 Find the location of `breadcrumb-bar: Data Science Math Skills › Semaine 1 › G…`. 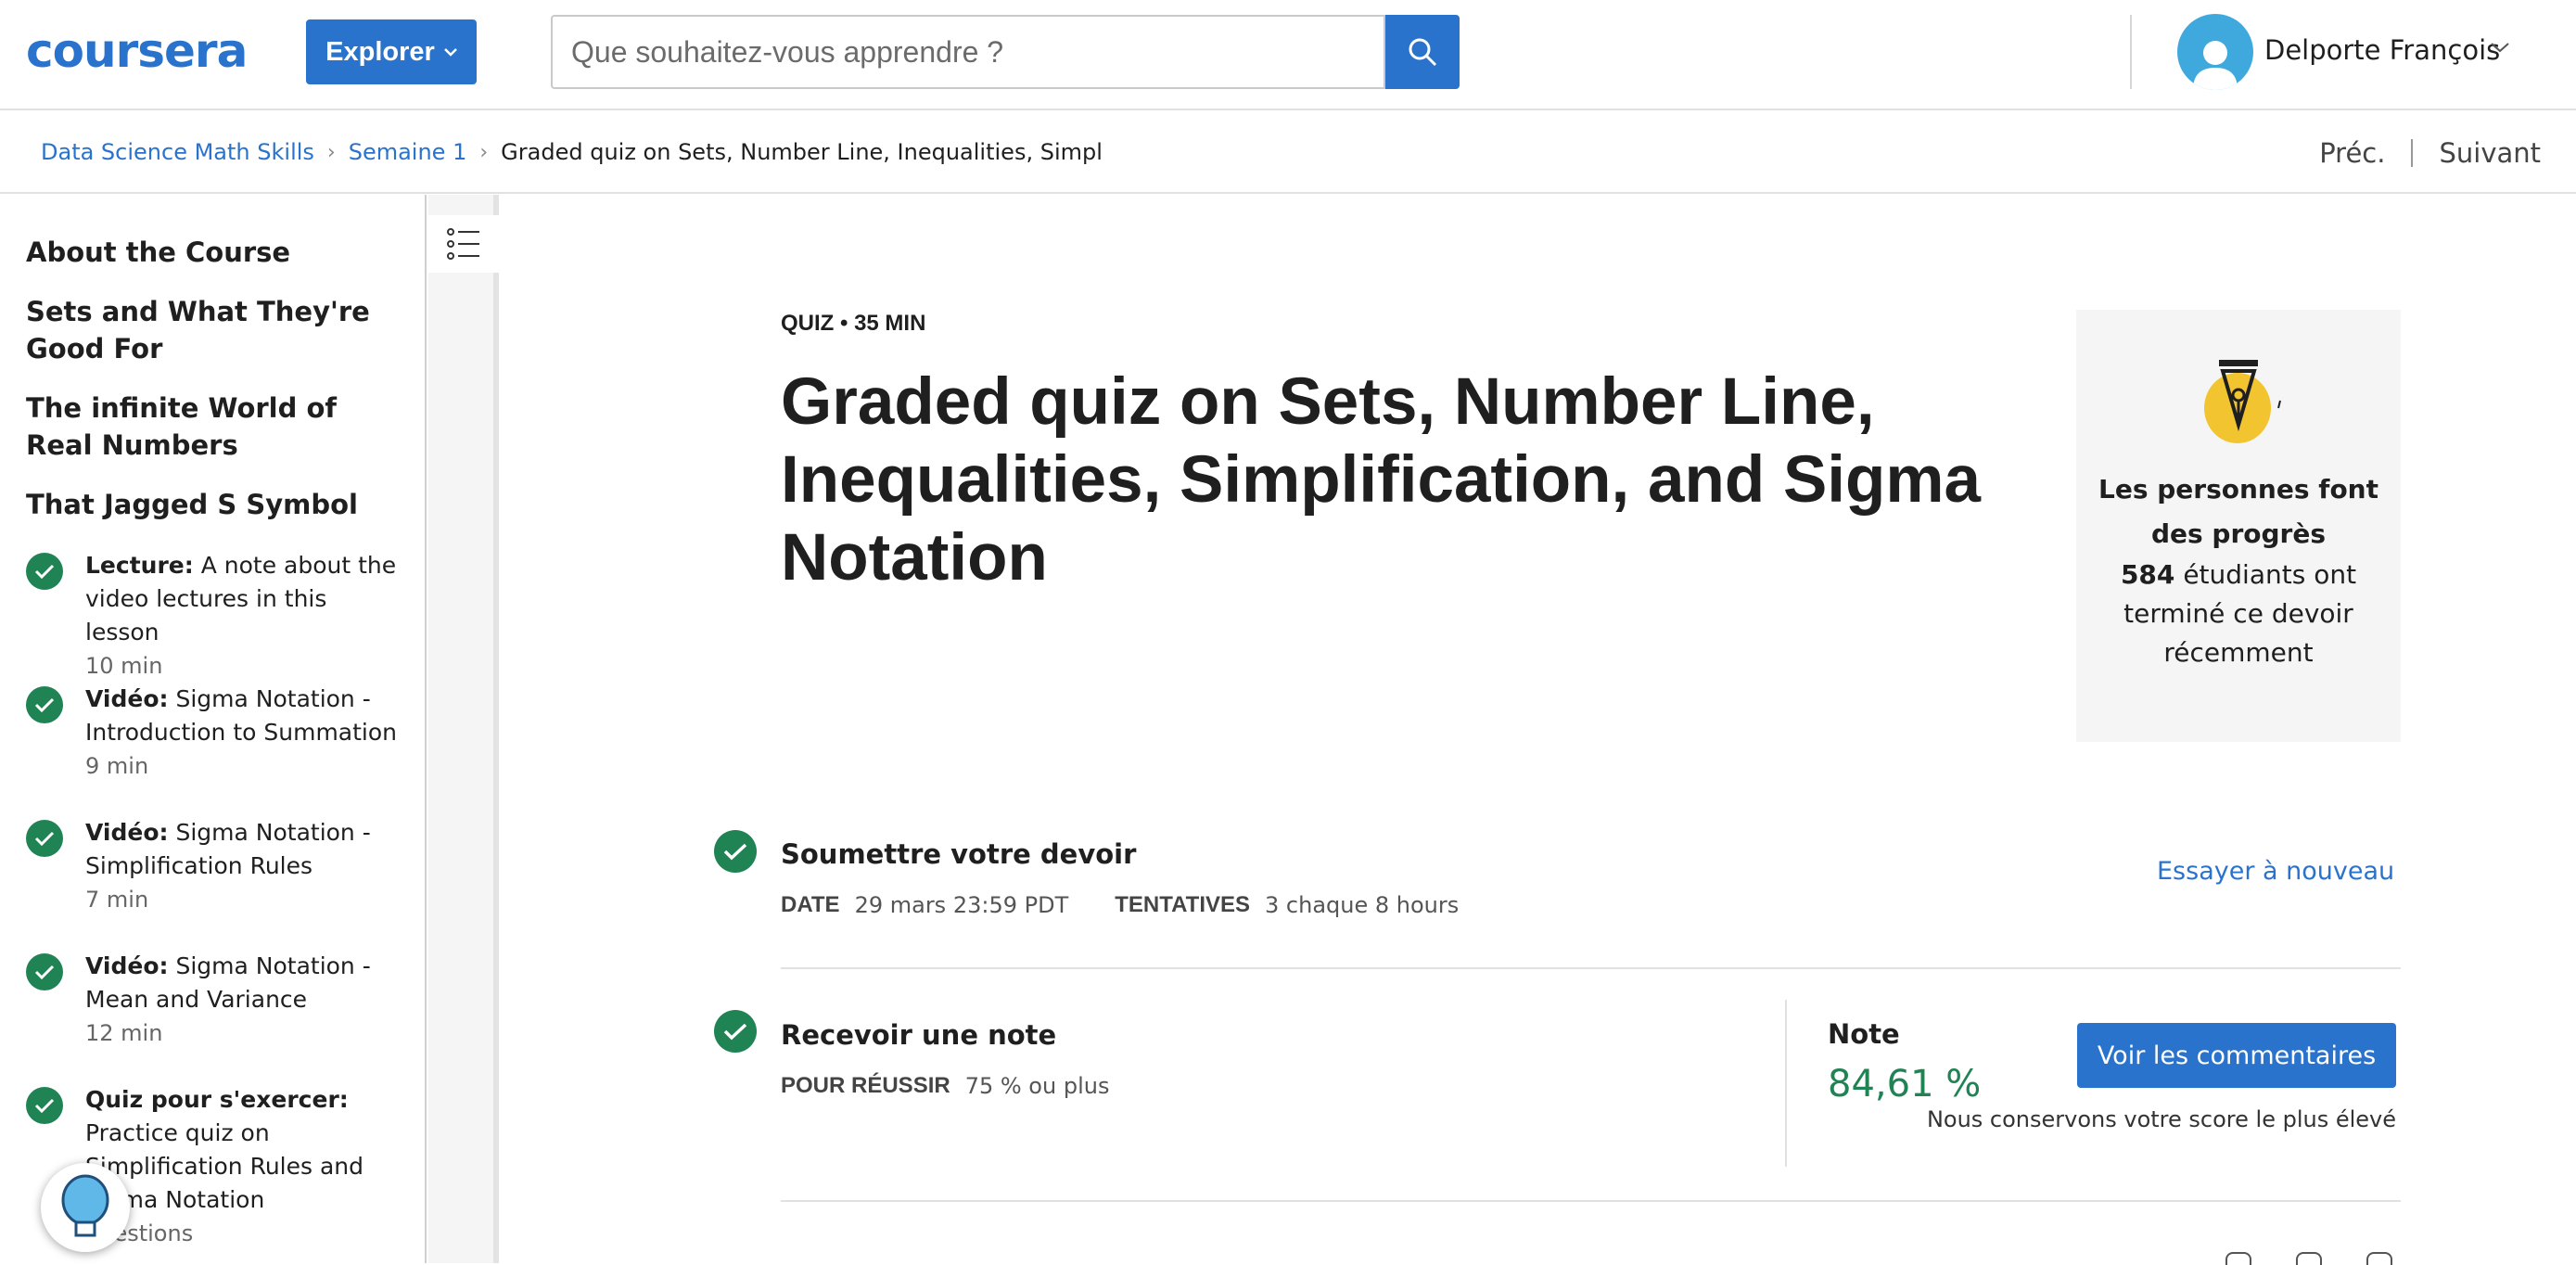

breadcrumb-bar: Data Science Math Skills › Semaine 1 › G… is located at coordinates (1288, 152).